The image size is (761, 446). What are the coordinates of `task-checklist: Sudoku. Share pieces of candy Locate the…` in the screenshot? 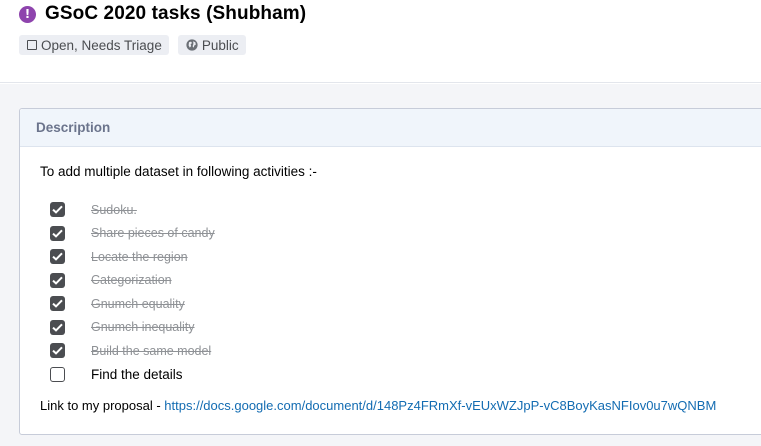 It's located at (132, 292).